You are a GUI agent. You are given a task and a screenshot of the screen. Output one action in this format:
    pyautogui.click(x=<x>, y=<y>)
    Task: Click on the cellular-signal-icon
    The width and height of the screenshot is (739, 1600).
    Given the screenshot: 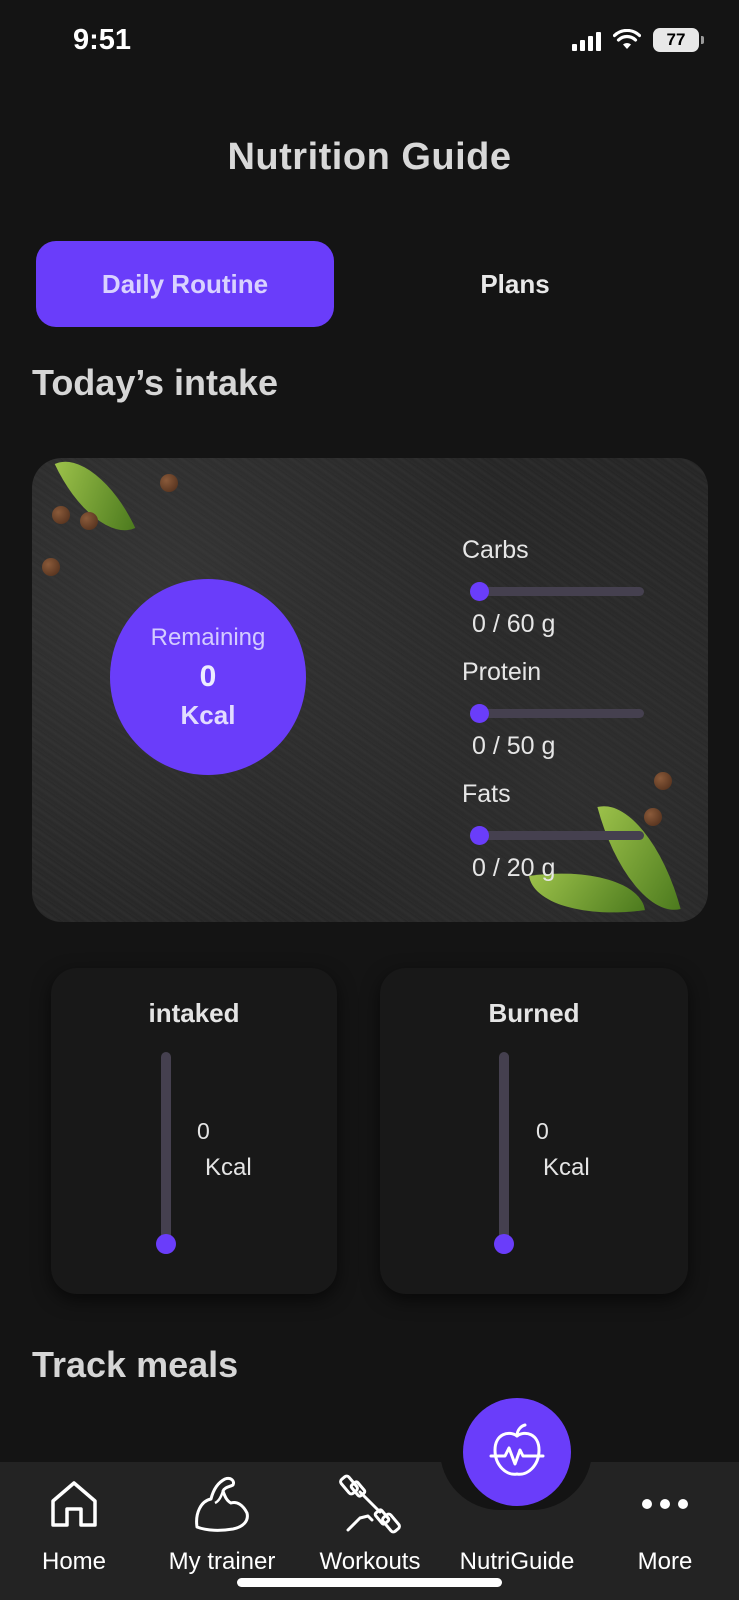 What is the action you would take?
    pyautogui.click(x=586, y=40)
    